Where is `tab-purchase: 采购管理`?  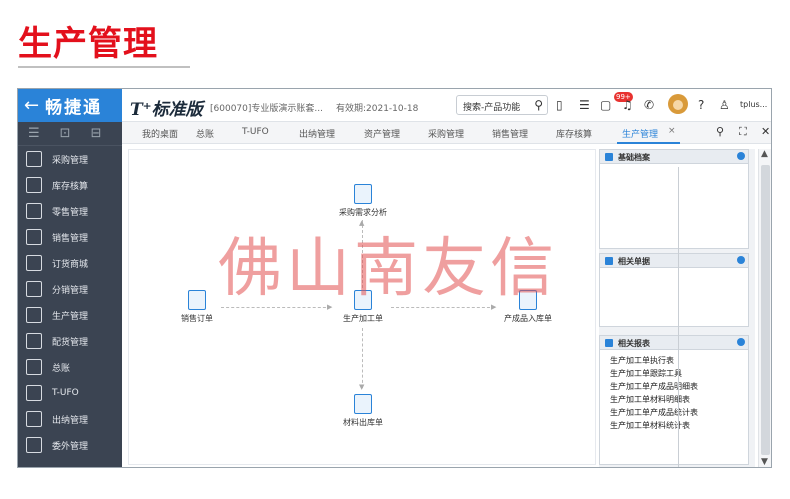
tab-purchase: 采购管理 is located at coordinates (446, 133).